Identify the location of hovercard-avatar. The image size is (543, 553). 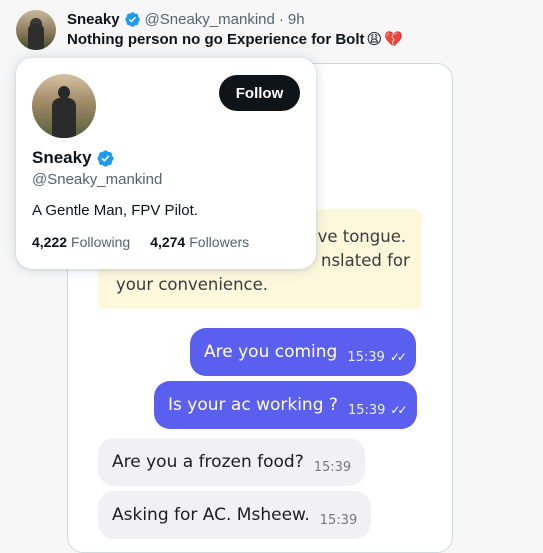
(64, 106).